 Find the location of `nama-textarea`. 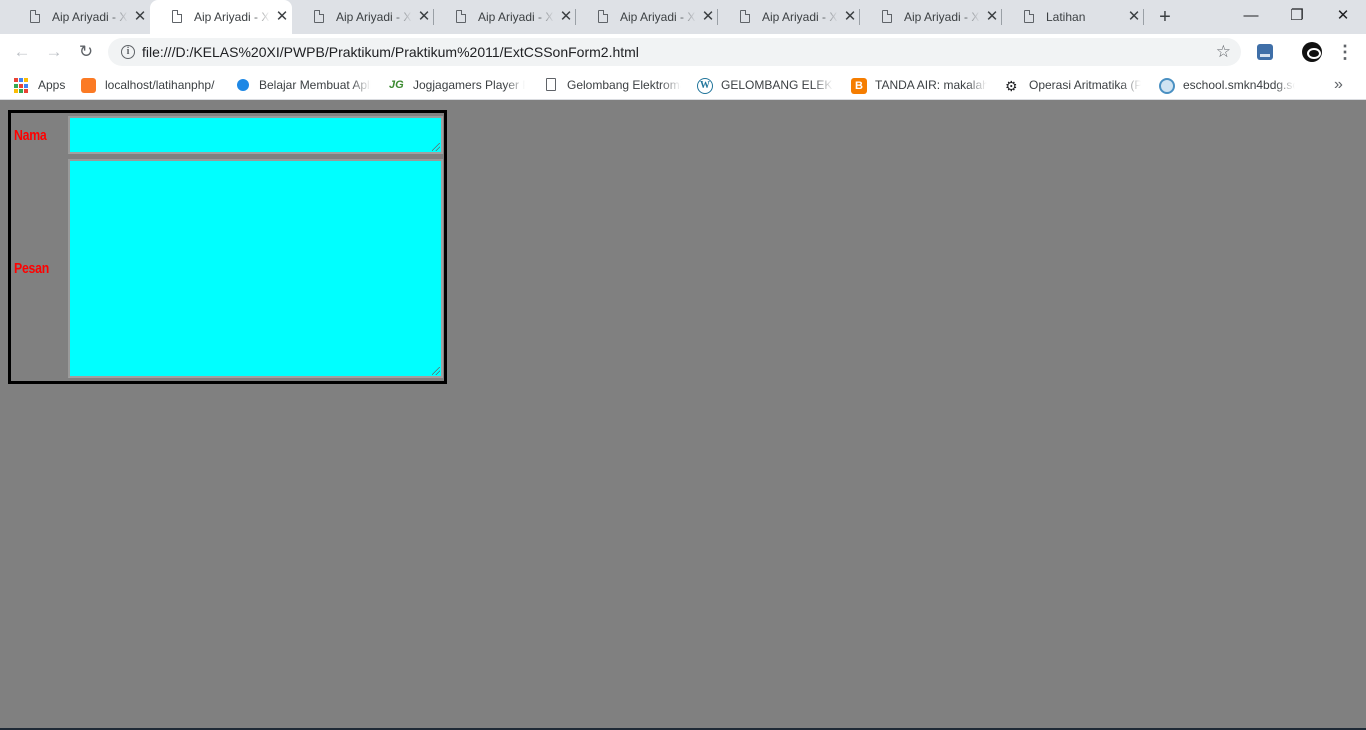

nama-textarea is located at coordinates (255, 135).